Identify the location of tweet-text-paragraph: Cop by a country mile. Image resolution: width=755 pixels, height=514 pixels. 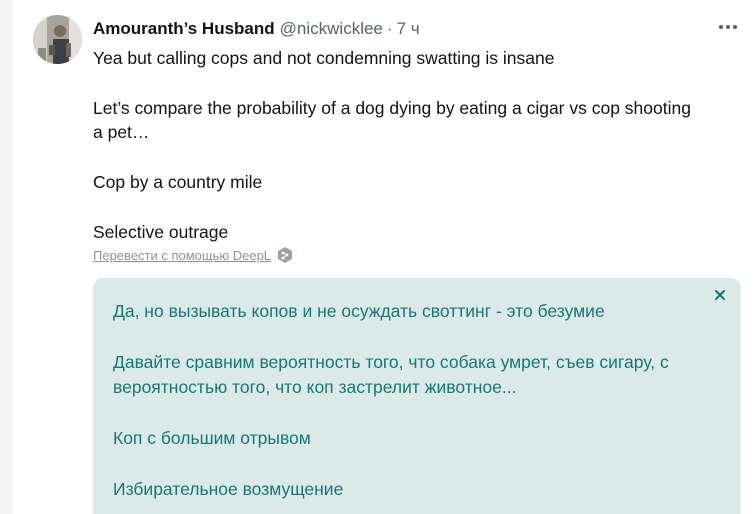
(178, 182).